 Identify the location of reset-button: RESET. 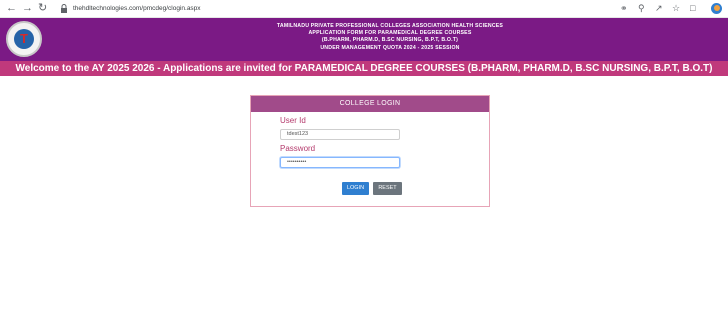
(387, 188).